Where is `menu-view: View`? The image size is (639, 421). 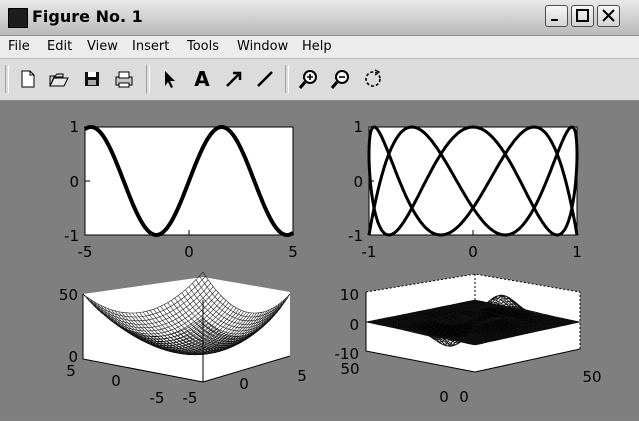
menu-view: View is located at coordinates (102, 46).